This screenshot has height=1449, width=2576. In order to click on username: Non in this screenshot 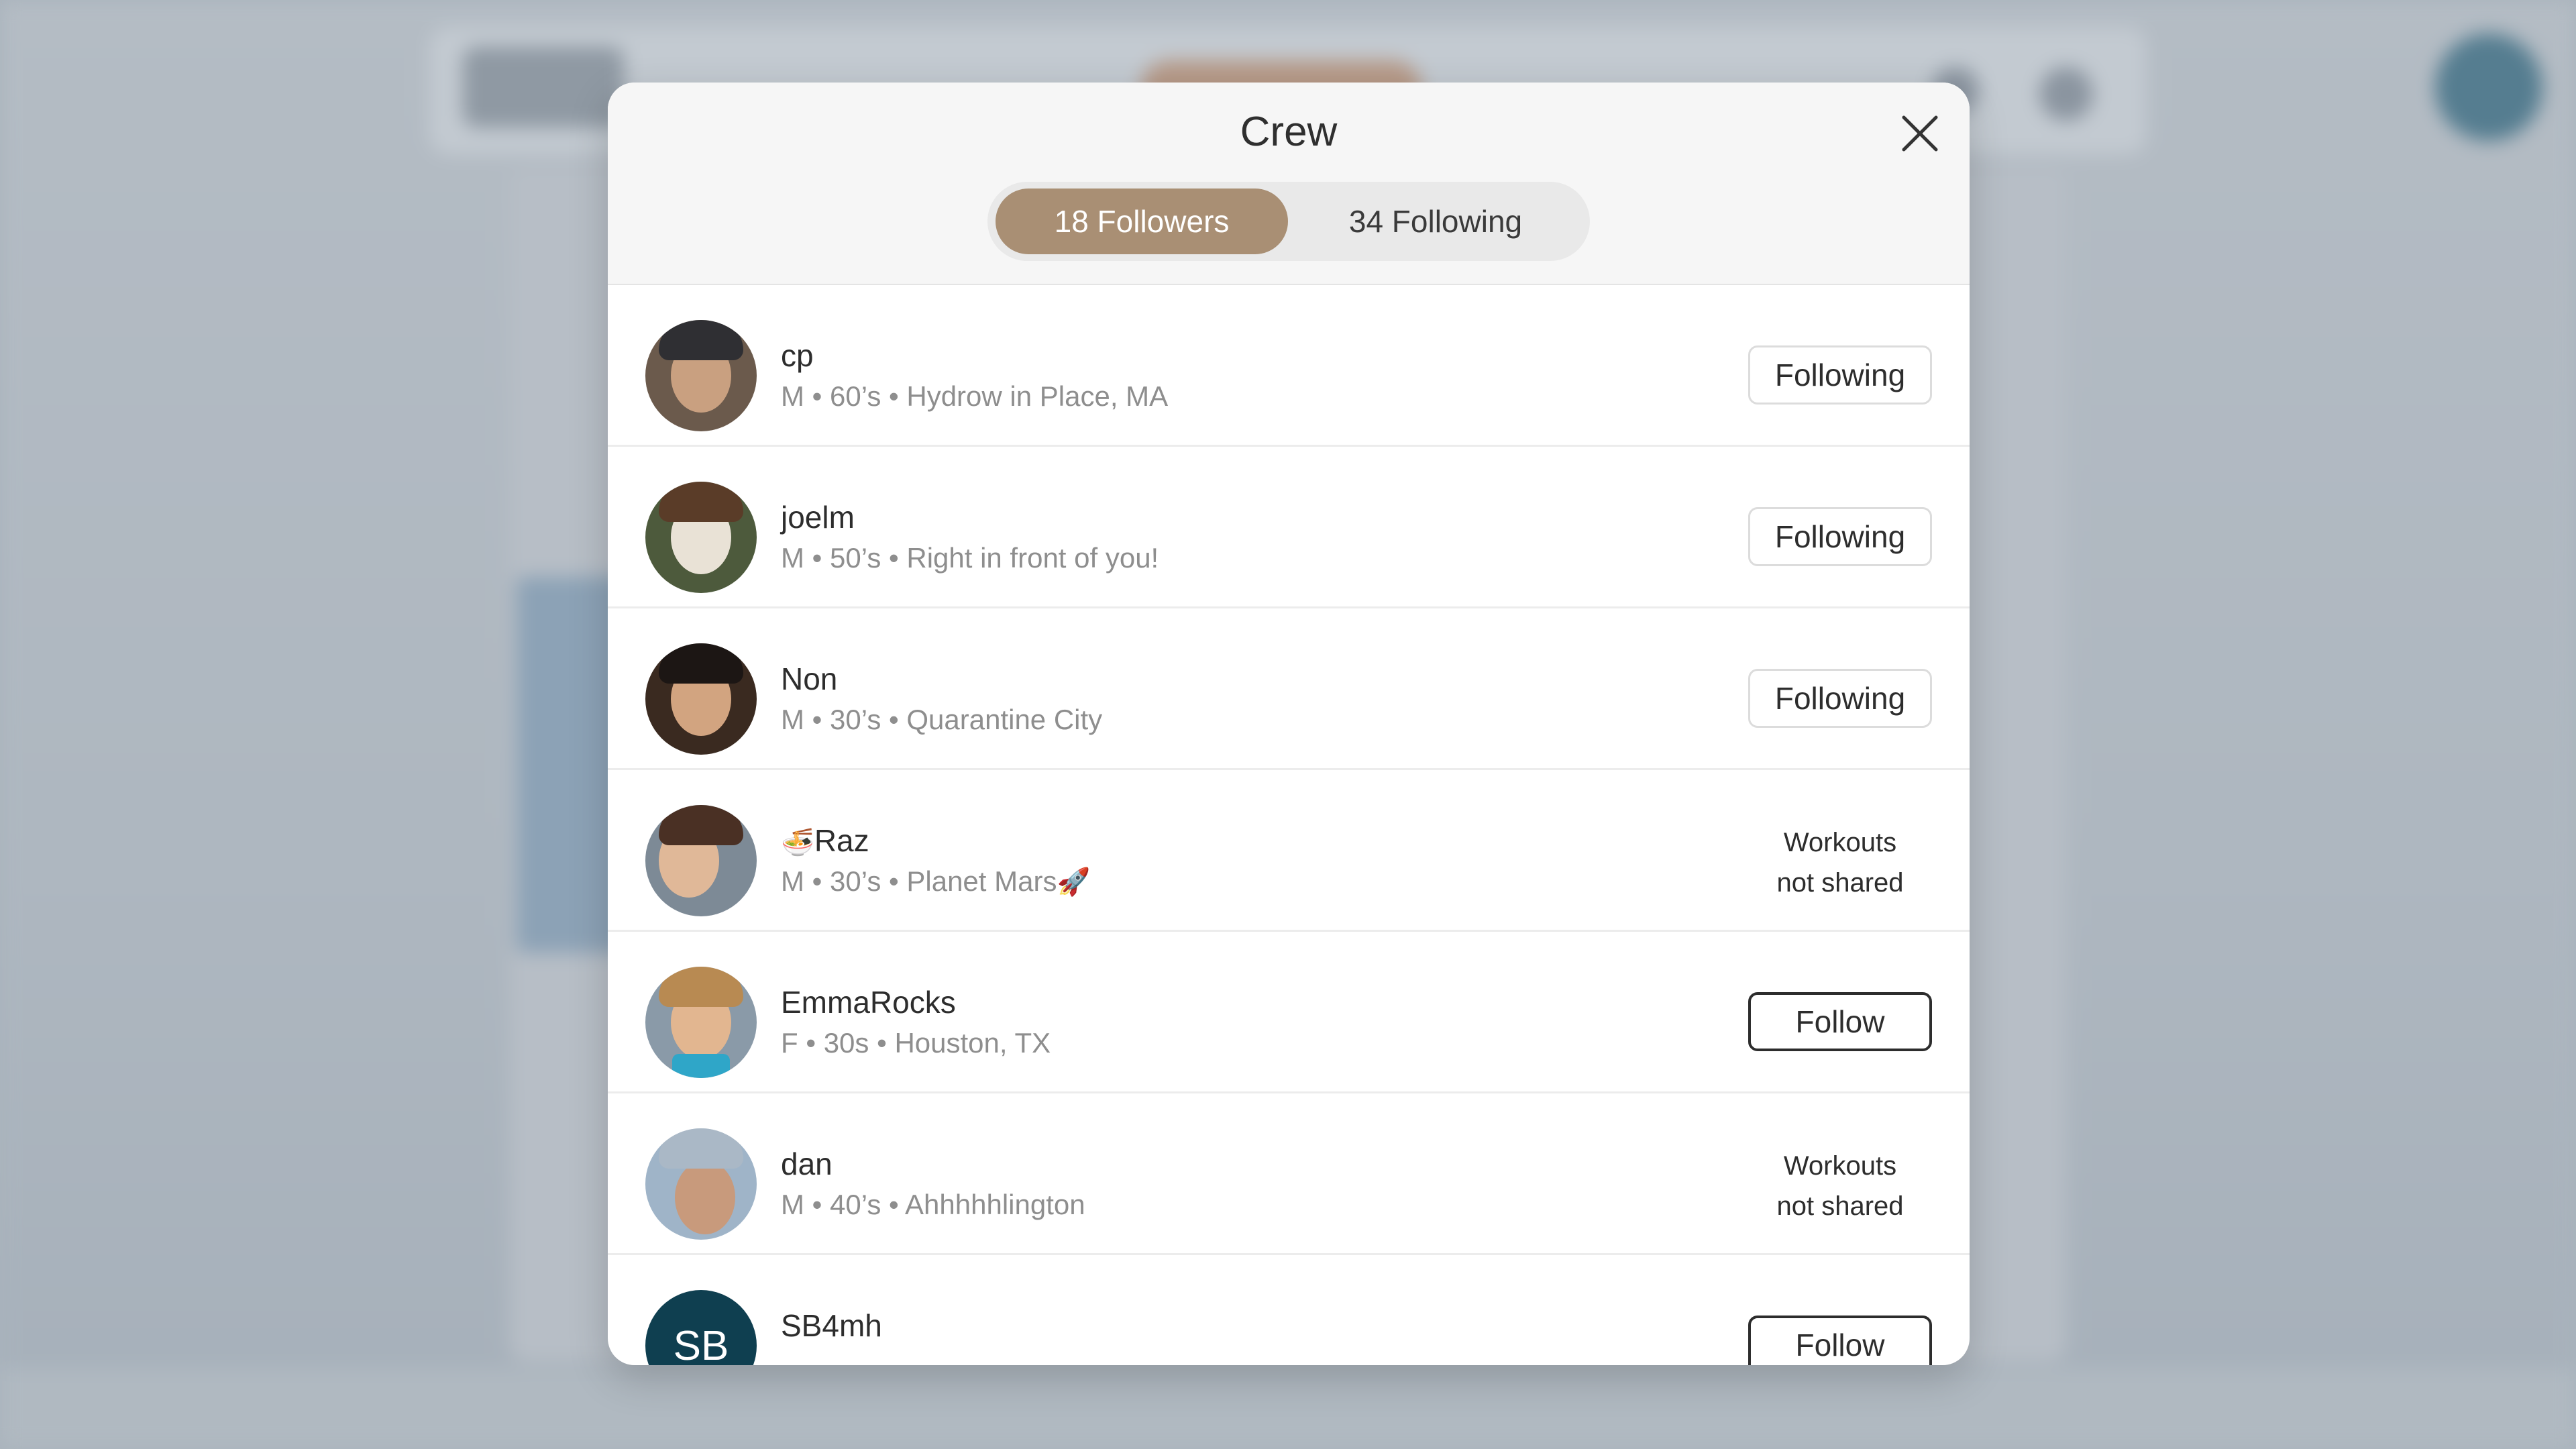, I will do `click(809, 679)`.